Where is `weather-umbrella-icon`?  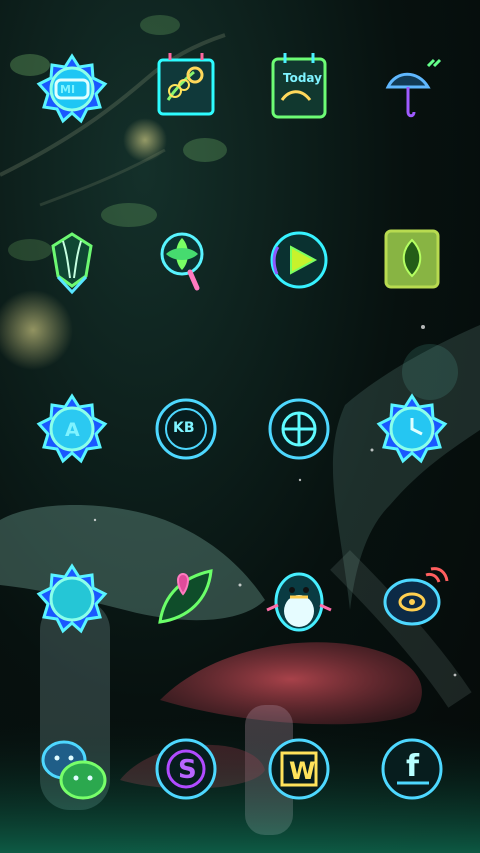
weather-umbrella-icon is located at coordinates (413, 88).